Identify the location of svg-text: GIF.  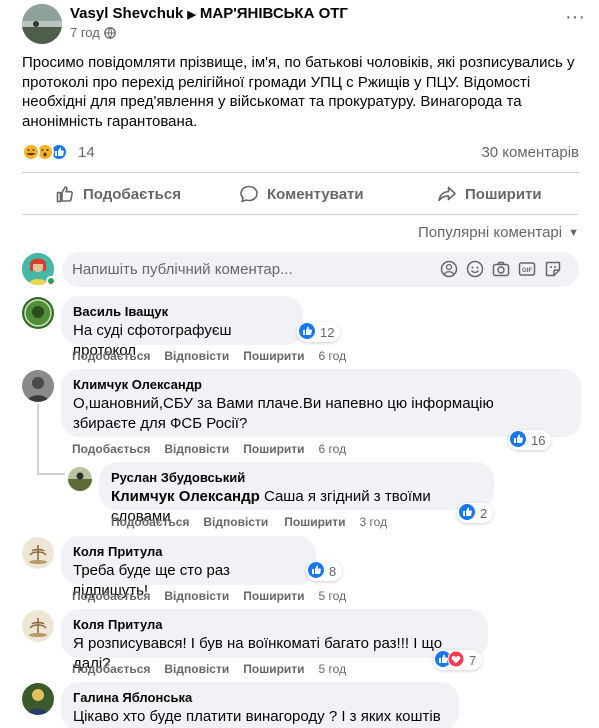
(527, 271).